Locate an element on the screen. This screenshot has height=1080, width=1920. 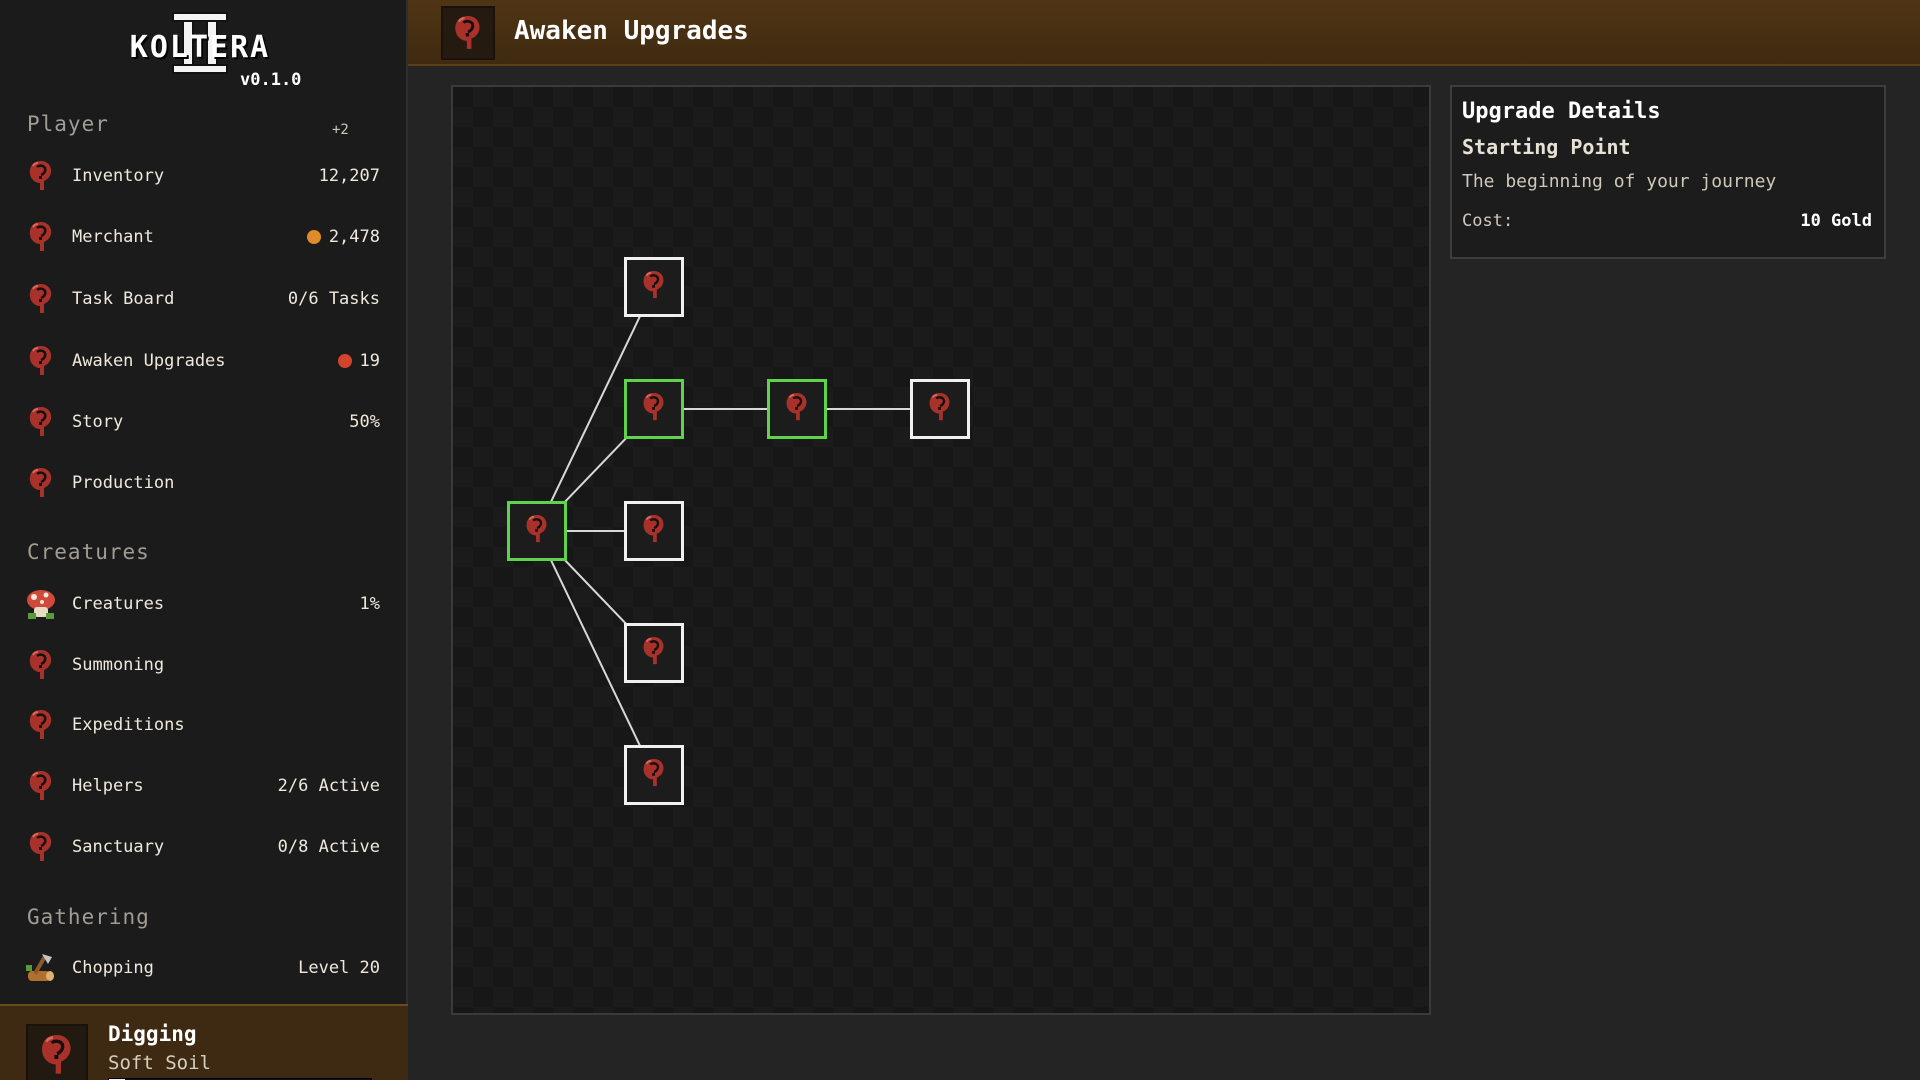
upgrade-node-branch-top is located at coordinates (654, 287).